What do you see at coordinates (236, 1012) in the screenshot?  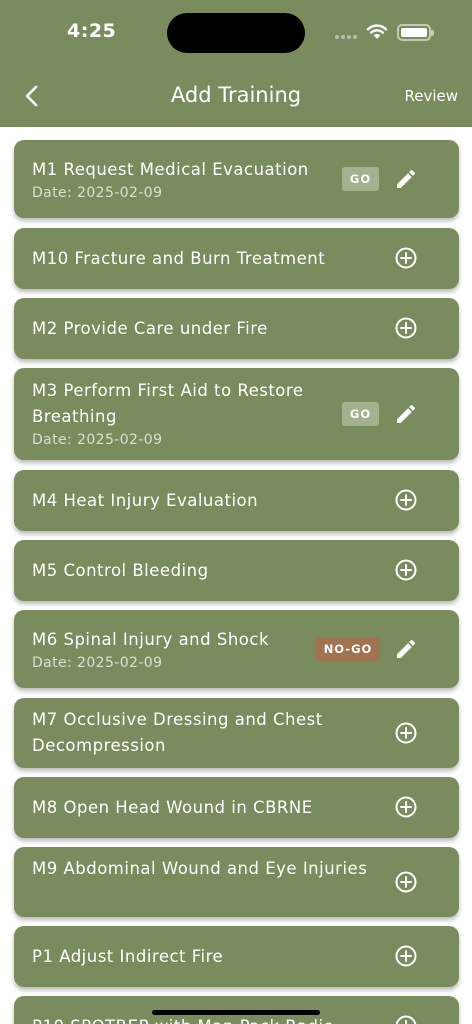 I see `home-indicator` at bounding box center [236, 1012].